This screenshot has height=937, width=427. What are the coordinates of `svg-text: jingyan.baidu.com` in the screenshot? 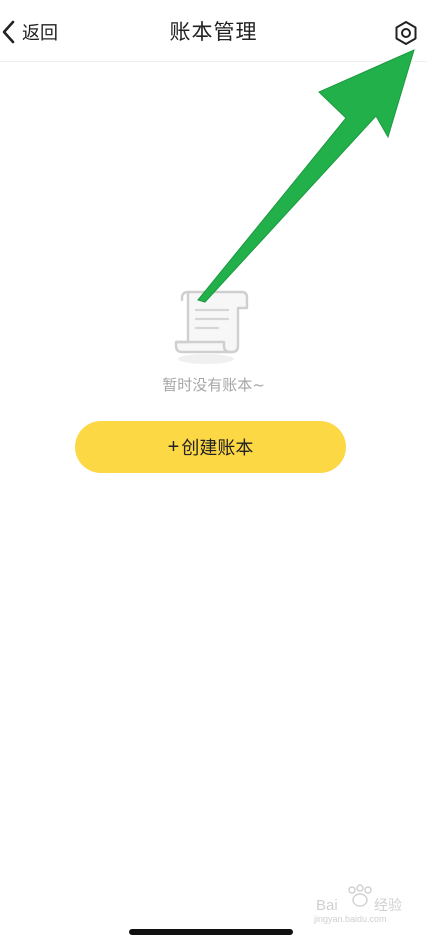 It's located at (350, 919).